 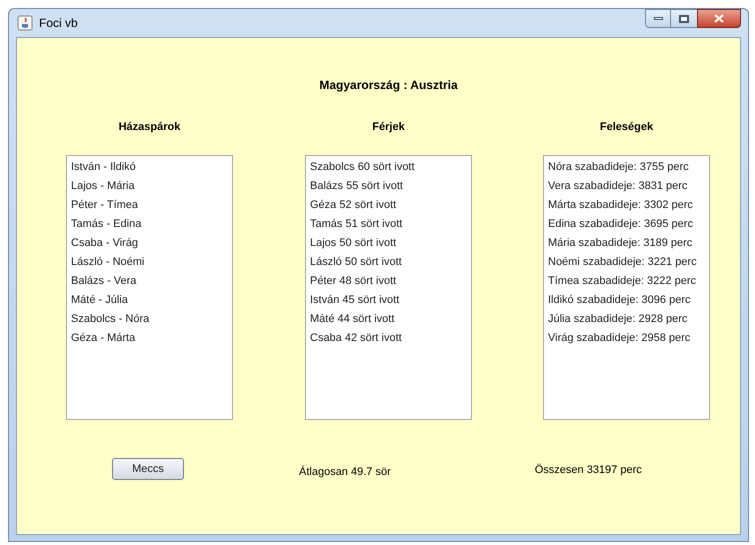 What do you see at coordinates (627, 127) in the screenshot?
I see `column-heading: Feleségek` at bounding box center [627, 127].